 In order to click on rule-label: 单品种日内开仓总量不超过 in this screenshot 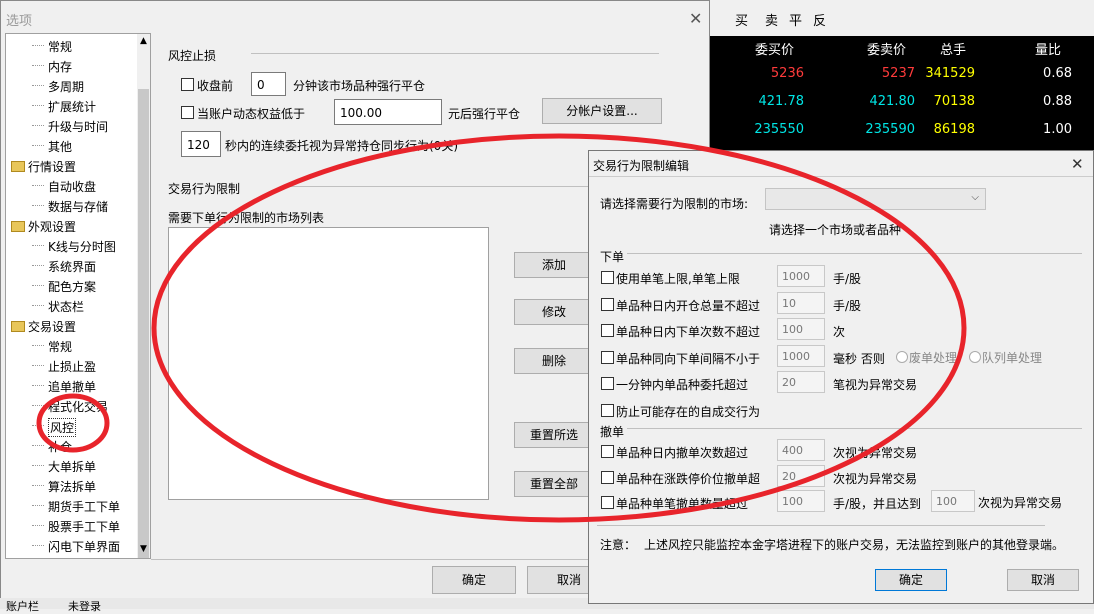, I will do `click(688, 305)`.